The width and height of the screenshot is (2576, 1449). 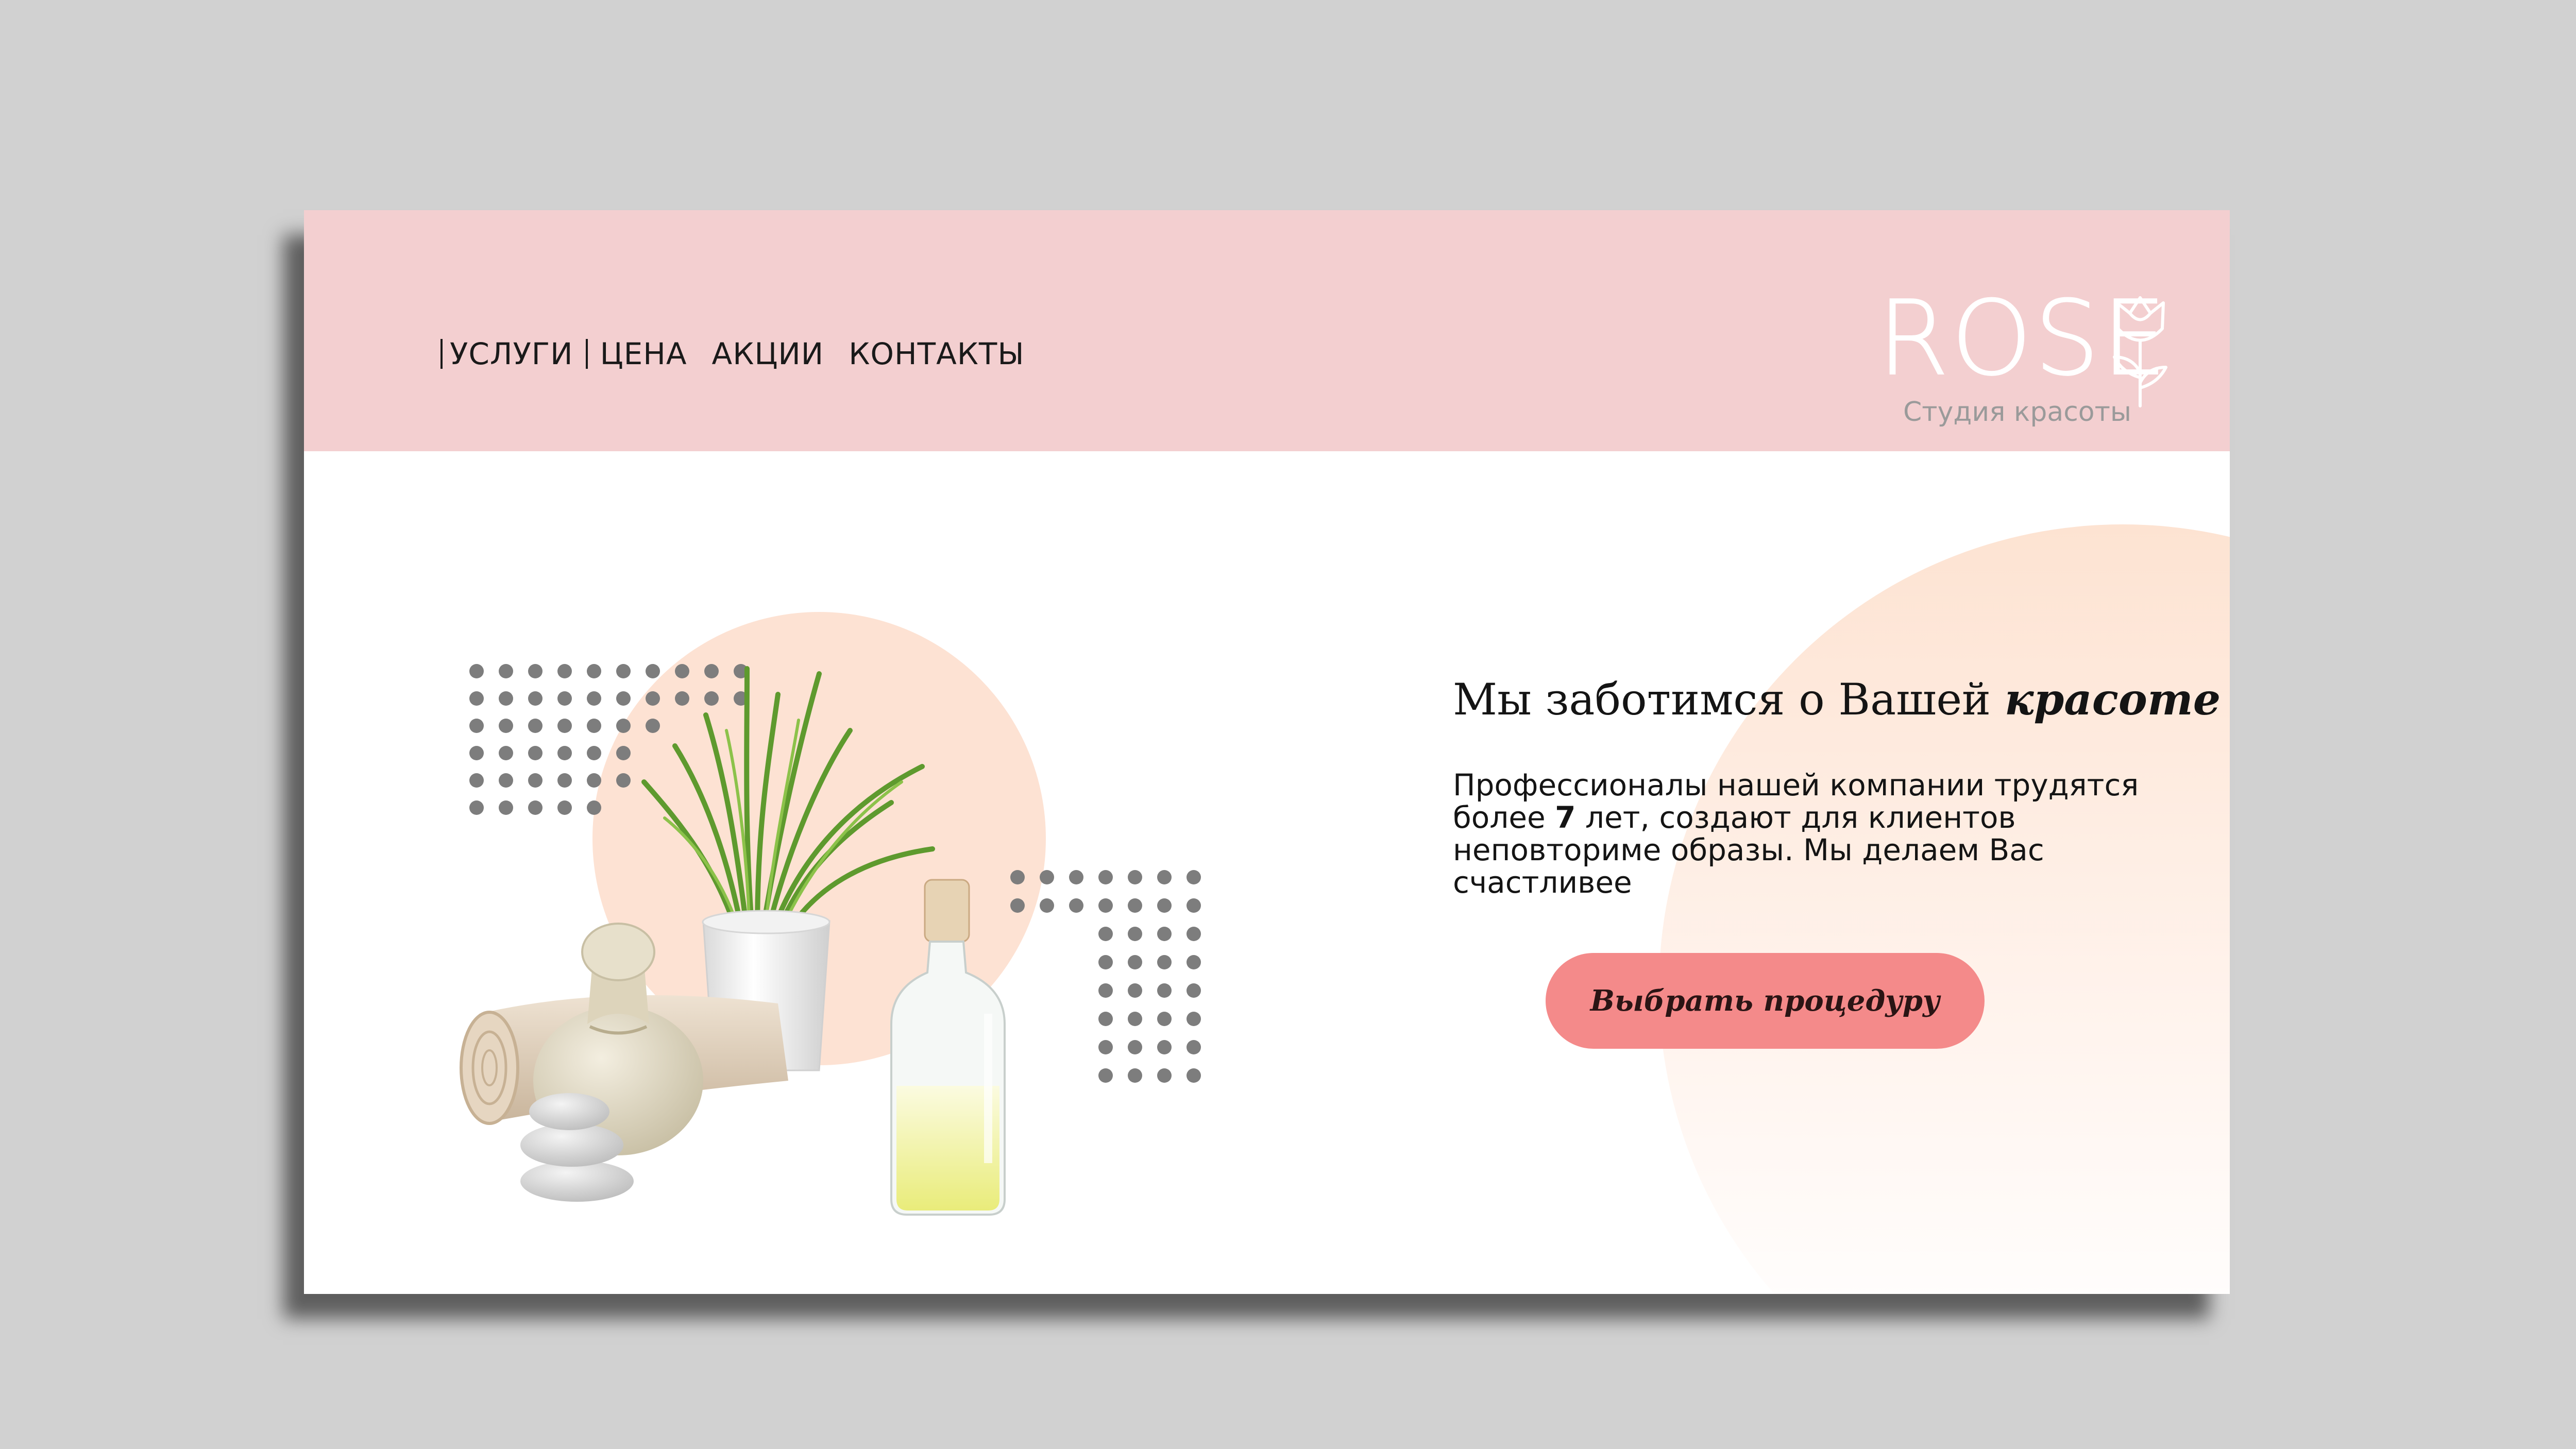 I want to click on choose-procedure-button: Выбрать процедуру, so click(x=1765, y=1001).